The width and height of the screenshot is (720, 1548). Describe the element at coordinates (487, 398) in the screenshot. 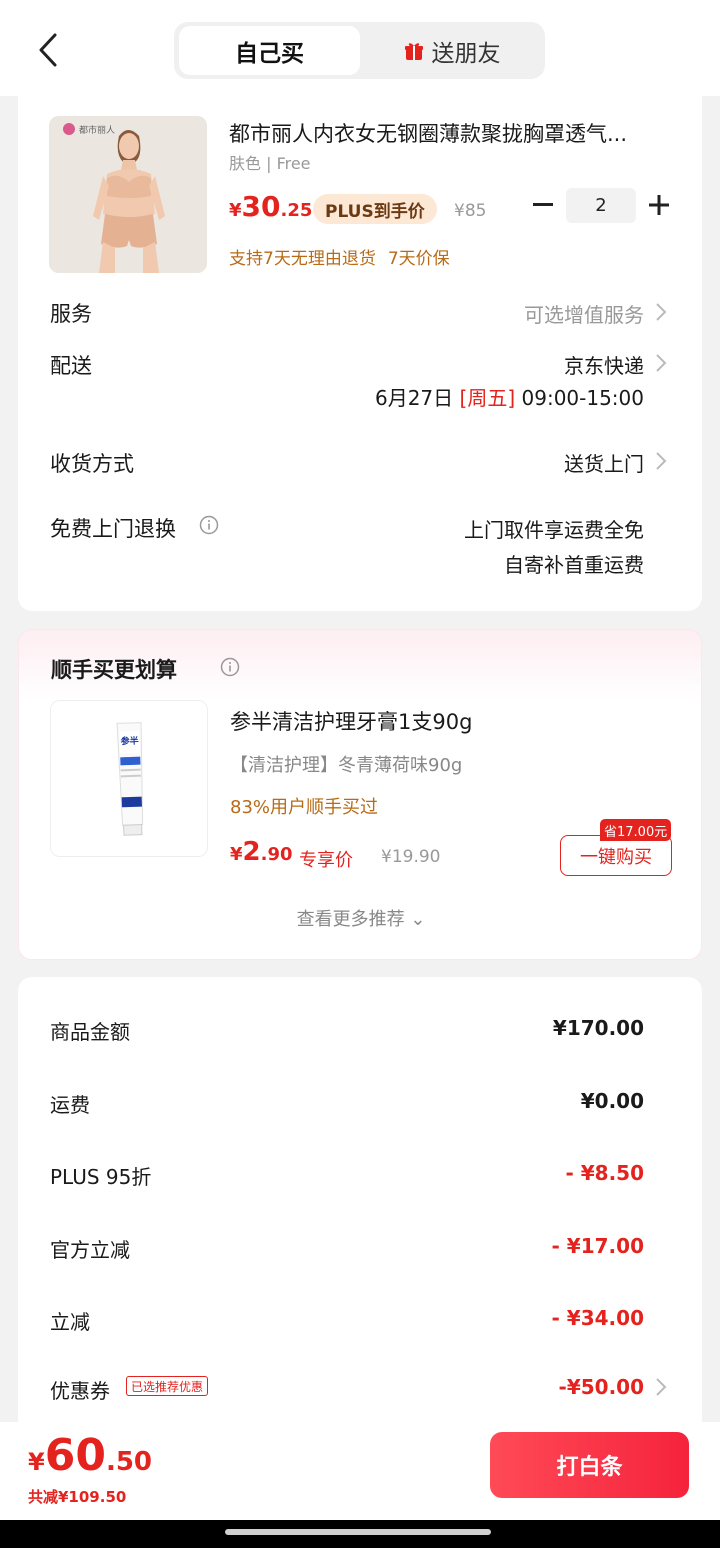

I see `delivery-weekday: [周五]` at that location.